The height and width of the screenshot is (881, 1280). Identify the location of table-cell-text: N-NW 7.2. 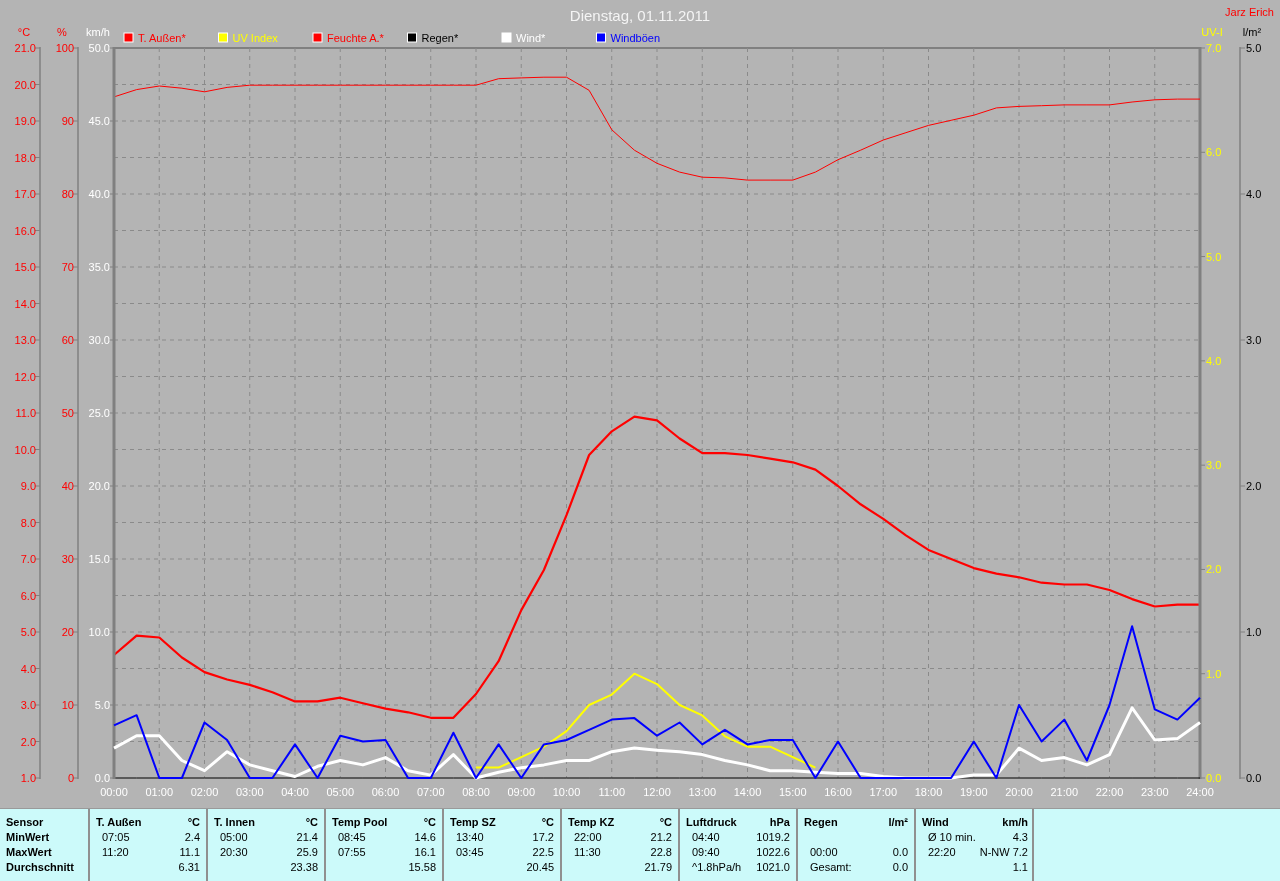
(1003, 853).